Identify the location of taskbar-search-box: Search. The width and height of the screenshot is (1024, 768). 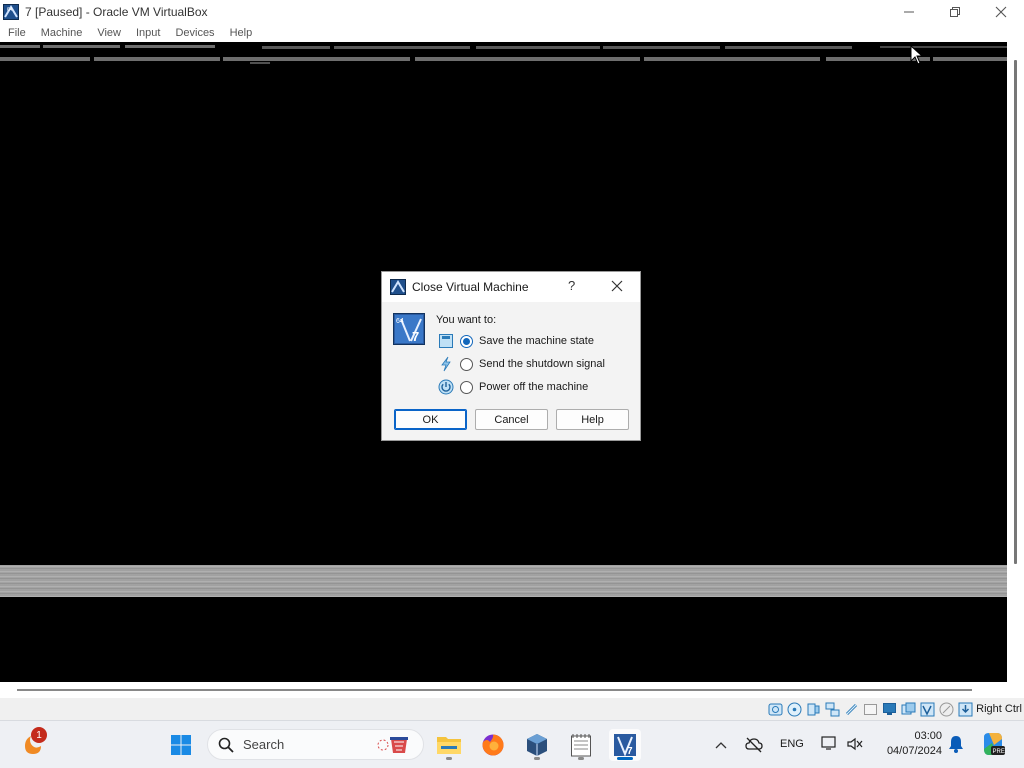
(315, 744).